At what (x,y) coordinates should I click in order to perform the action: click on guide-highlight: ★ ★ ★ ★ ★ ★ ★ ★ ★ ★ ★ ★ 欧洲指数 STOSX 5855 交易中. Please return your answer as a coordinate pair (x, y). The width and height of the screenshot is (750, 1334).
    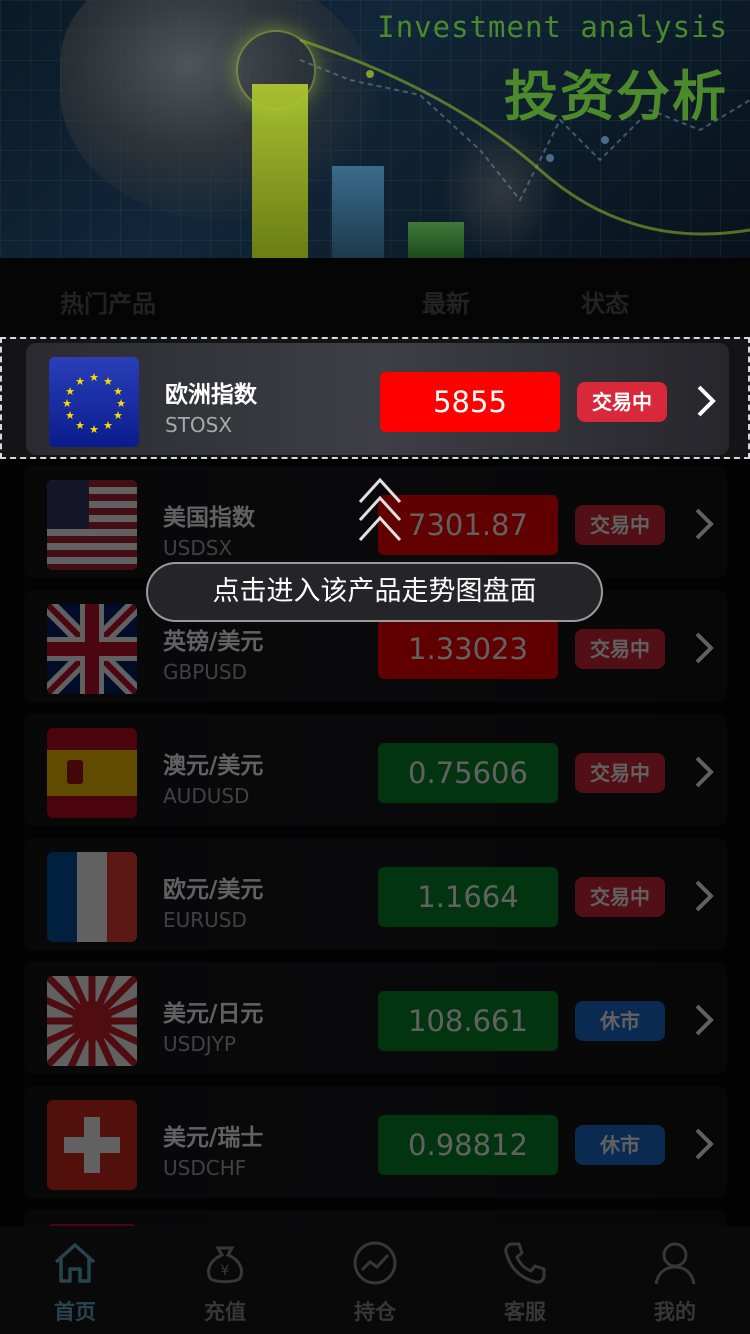
    Looking at the image, I should click on (375, 398).